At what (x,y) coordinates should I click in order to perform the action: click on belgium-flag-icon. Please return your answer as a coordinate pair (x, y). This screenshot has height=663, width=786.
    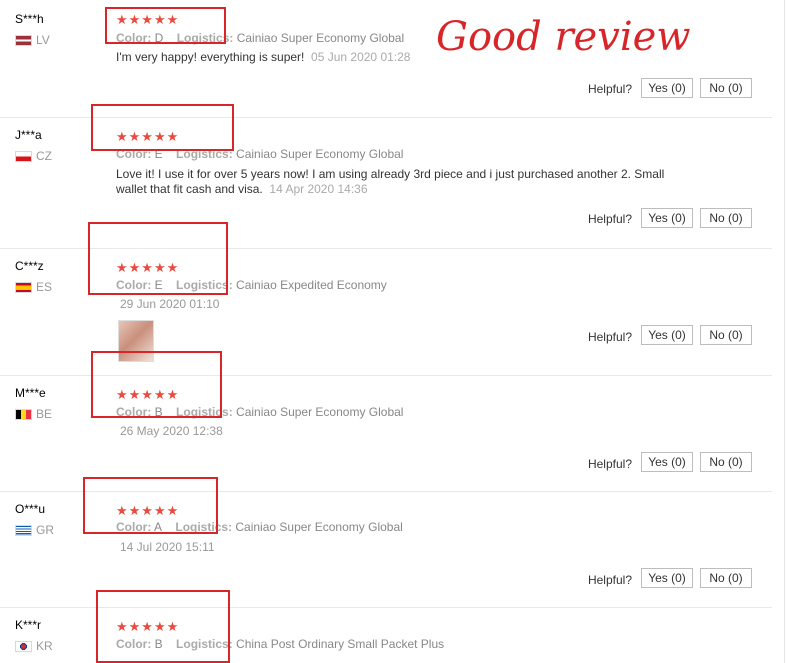
    Looking at the image, I should click on (23, 414).